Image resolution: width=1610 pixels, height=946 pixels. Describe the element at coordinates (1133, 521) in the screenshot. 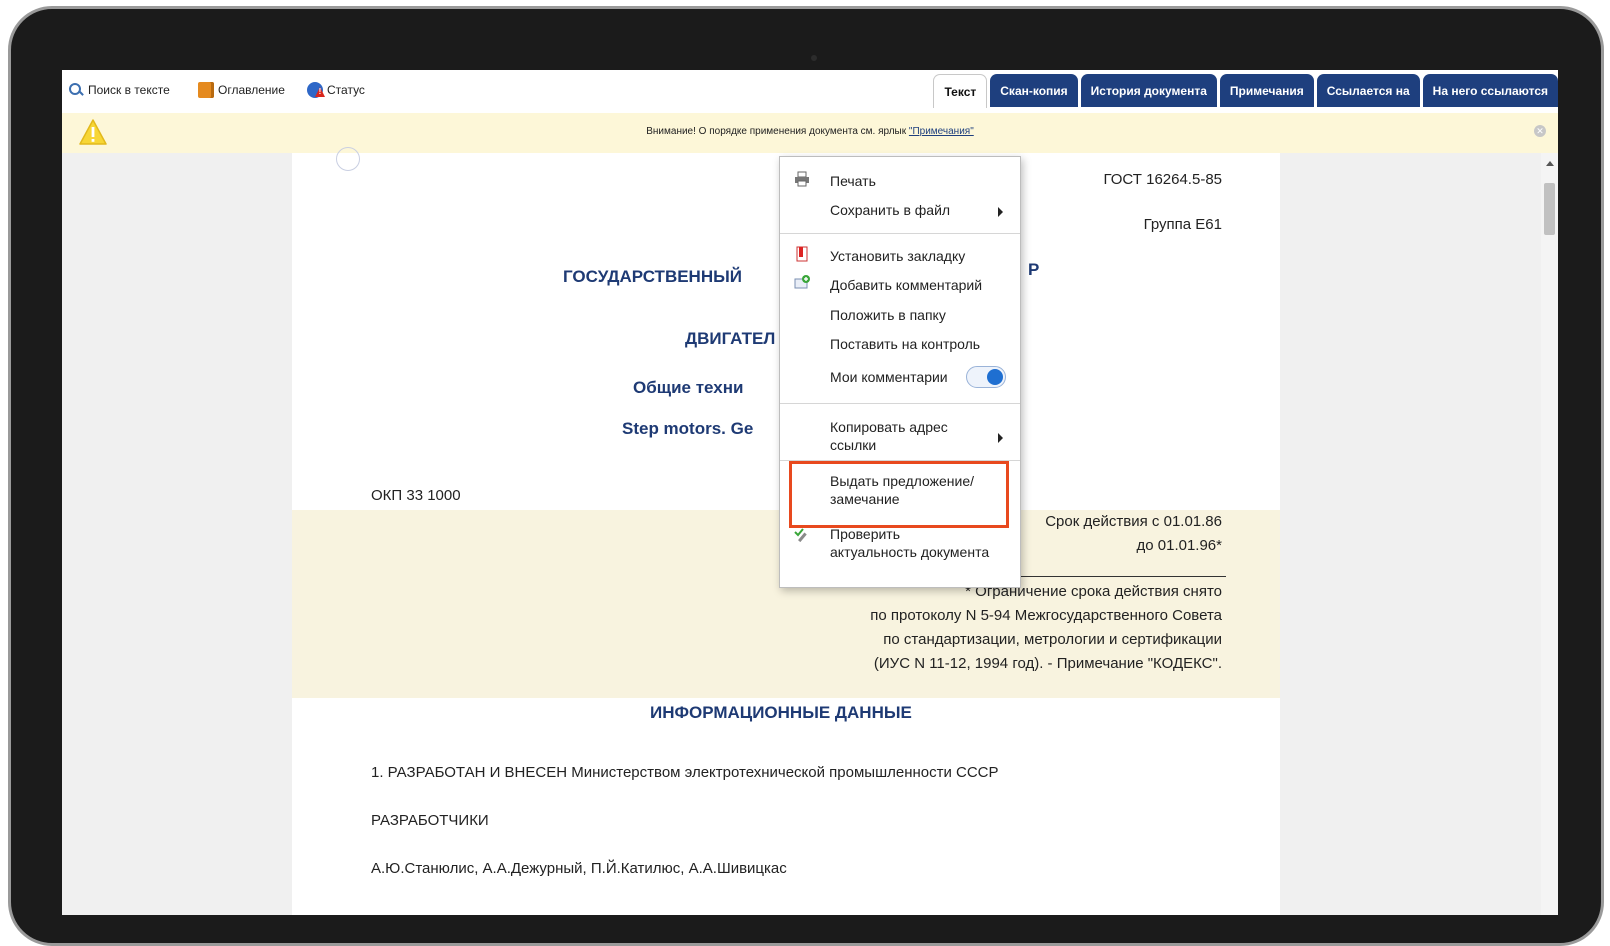

I see `validity-line-1: Срок действия с 01.01.86` at that location.